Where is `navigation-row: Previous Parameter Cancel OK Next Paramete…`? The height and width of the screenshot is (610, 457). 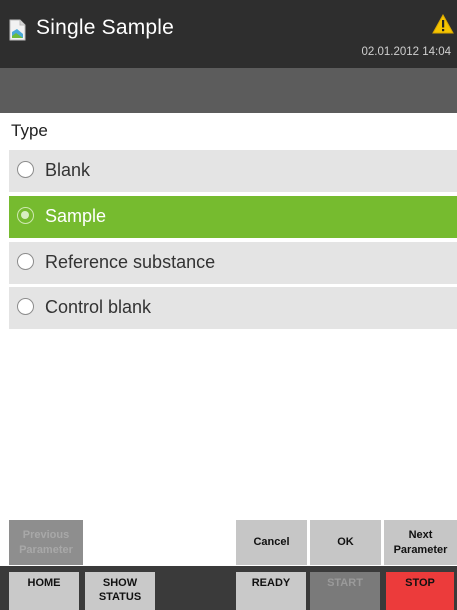 navigation-row: Previous Parameter Cancel OK Next Paramete… is located at coordinates (228, 542).